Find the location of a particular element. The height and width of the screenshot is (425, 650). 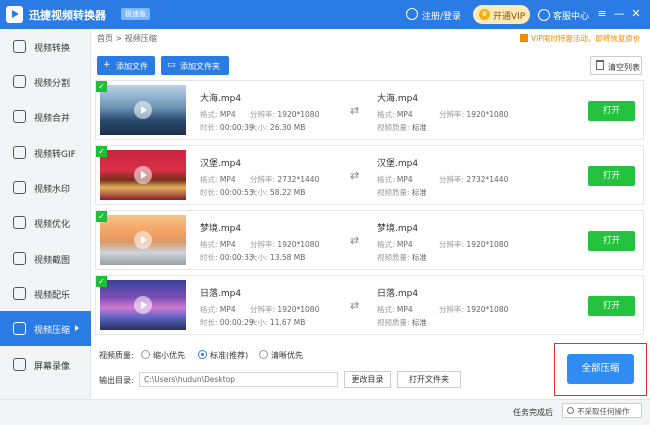

video-split-icon is located at coordinates (19, 81).